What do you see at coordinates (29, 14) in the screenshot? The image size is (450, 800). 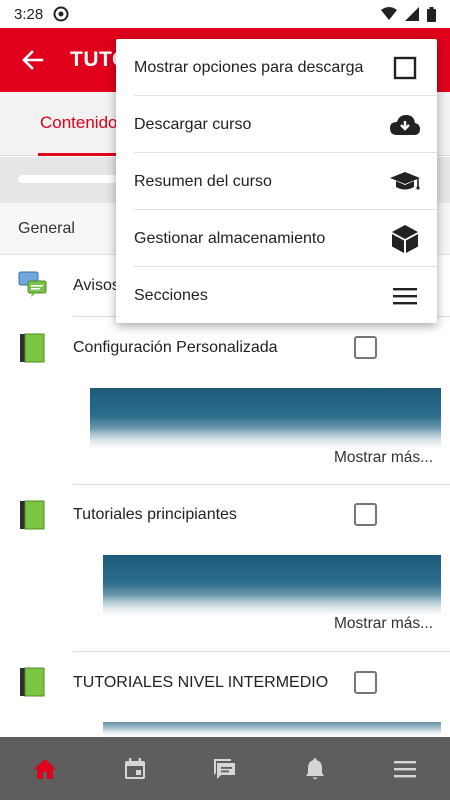 I see `status-time: 3:28` at bounding box center [29, 14].